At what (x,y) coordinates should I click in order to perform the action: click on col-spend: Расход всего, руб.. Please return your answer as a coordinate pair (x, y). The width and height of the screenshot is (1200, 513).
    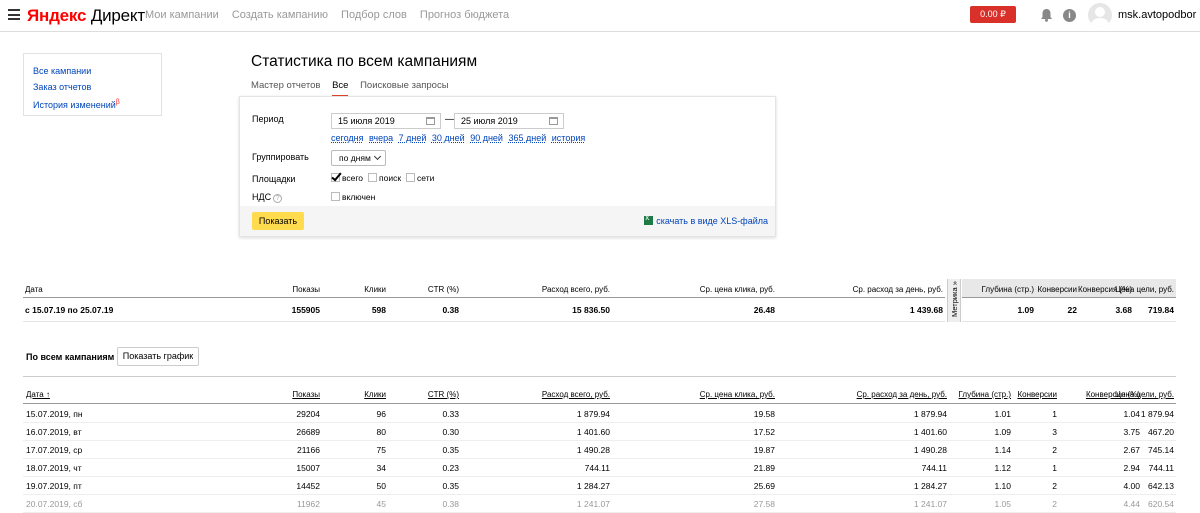
    Looking at the image, I should click on (575, 289).